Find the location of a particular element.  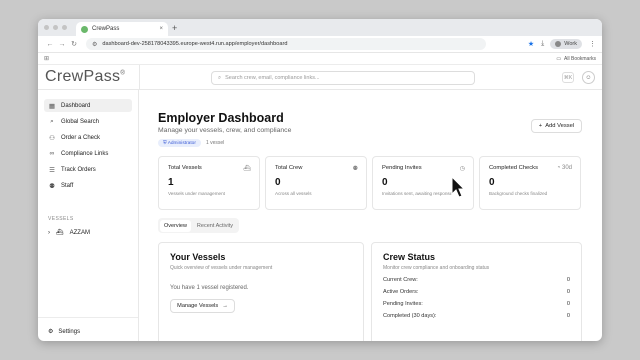

crew-row-label: Current Crew: is located at coordinates (400, 280).